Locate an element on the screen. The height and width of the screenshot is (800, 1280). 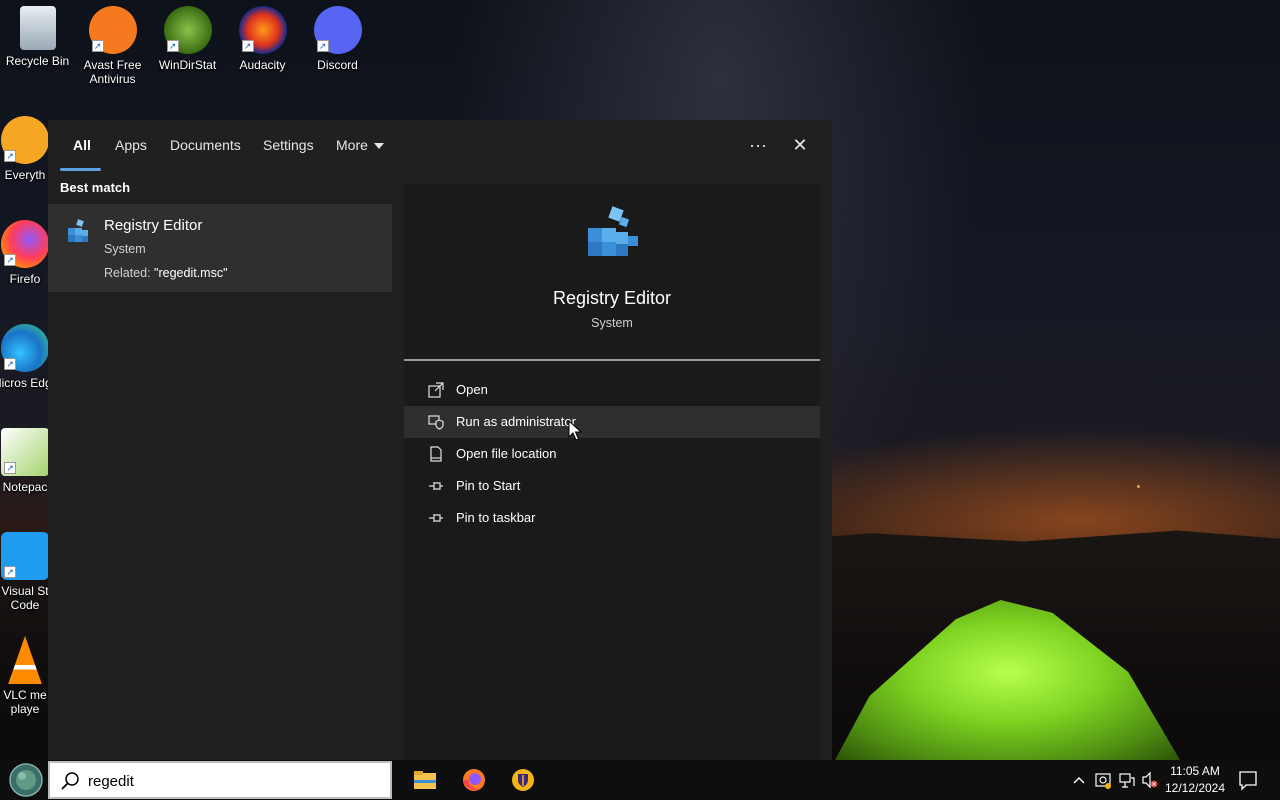
action-pin-to-taskbar: Pin to taskbar is located at coordinates (612, 518).